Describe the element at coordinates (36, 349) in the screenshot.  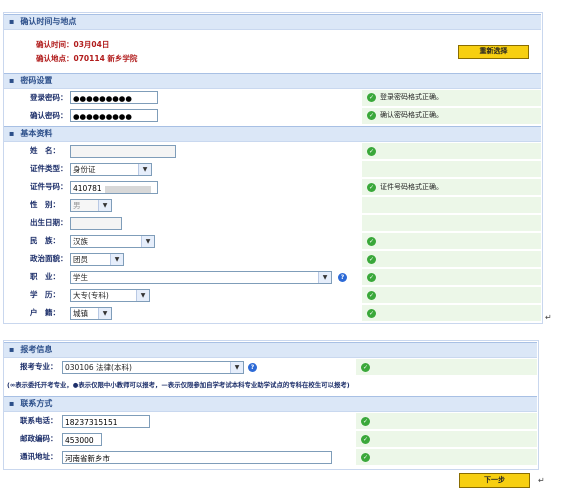
I see `exam-header-label: 报考信息` at that location.